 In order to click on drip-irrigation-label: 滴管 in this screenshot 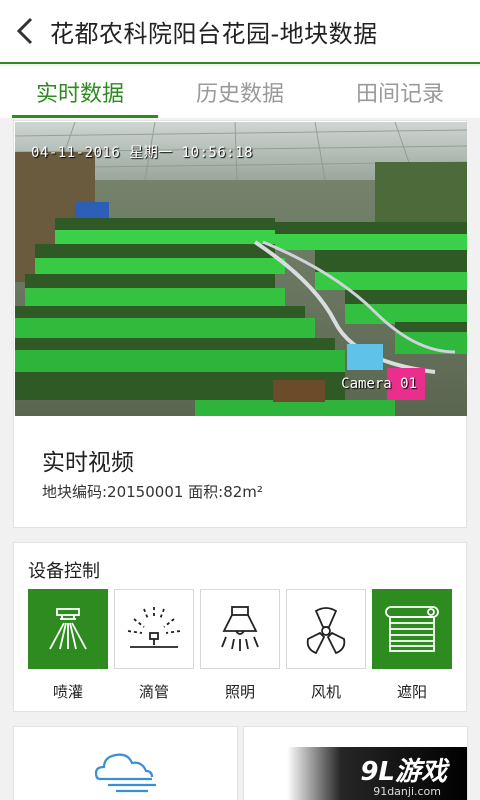, I will do `click(153, 692)`.